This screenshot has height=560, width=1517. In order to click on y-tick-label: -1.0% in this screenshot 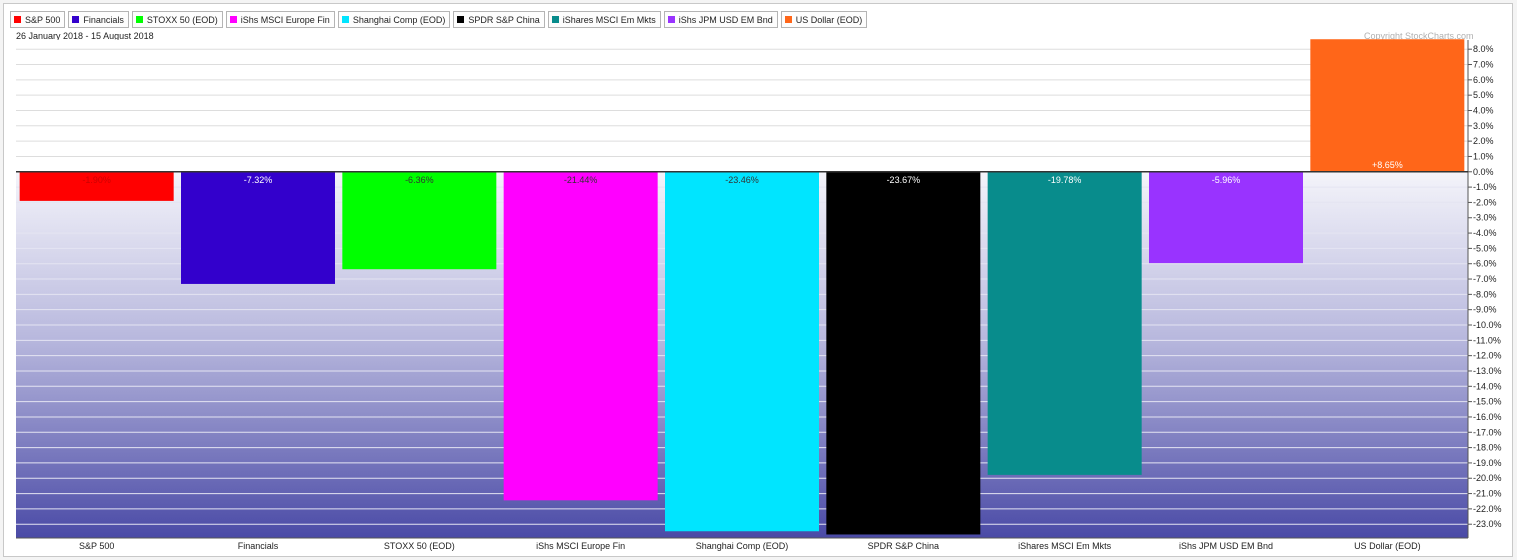, I will do `click(1485, 187)`.